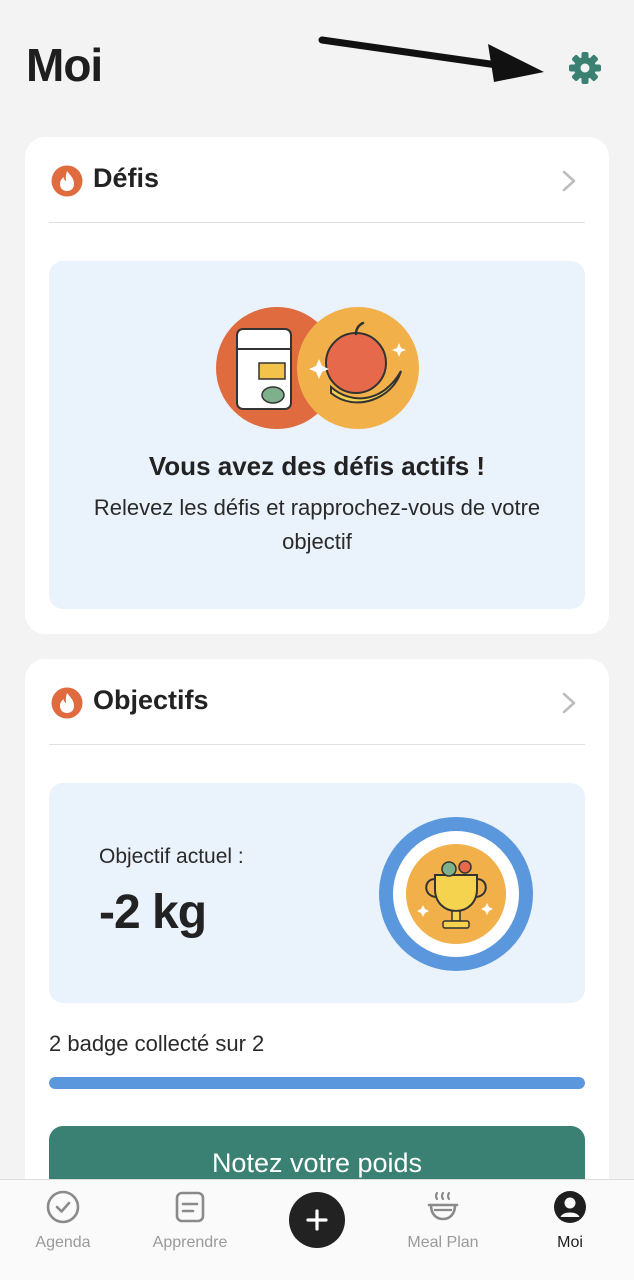  What do you see at coordinates (456, 894) in the screenshot?
I see `trophy-badge-icon` at bounding box center [456, 894].